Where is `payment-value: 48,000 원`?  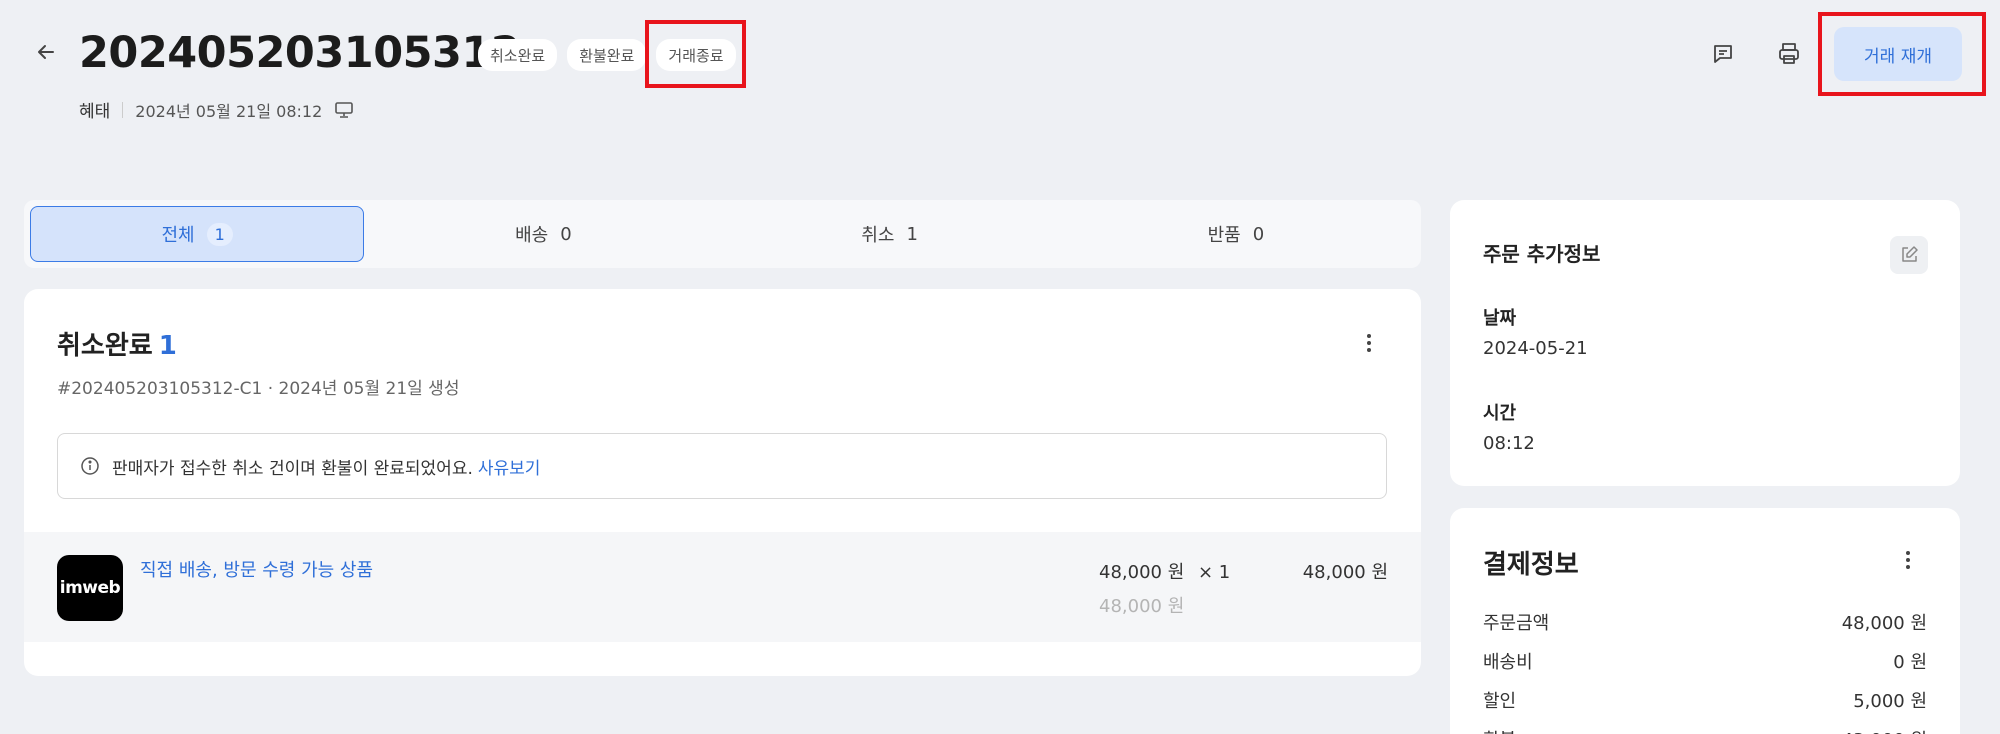
payment-value: 48,000 원 is located at coordinates (1884, 623).